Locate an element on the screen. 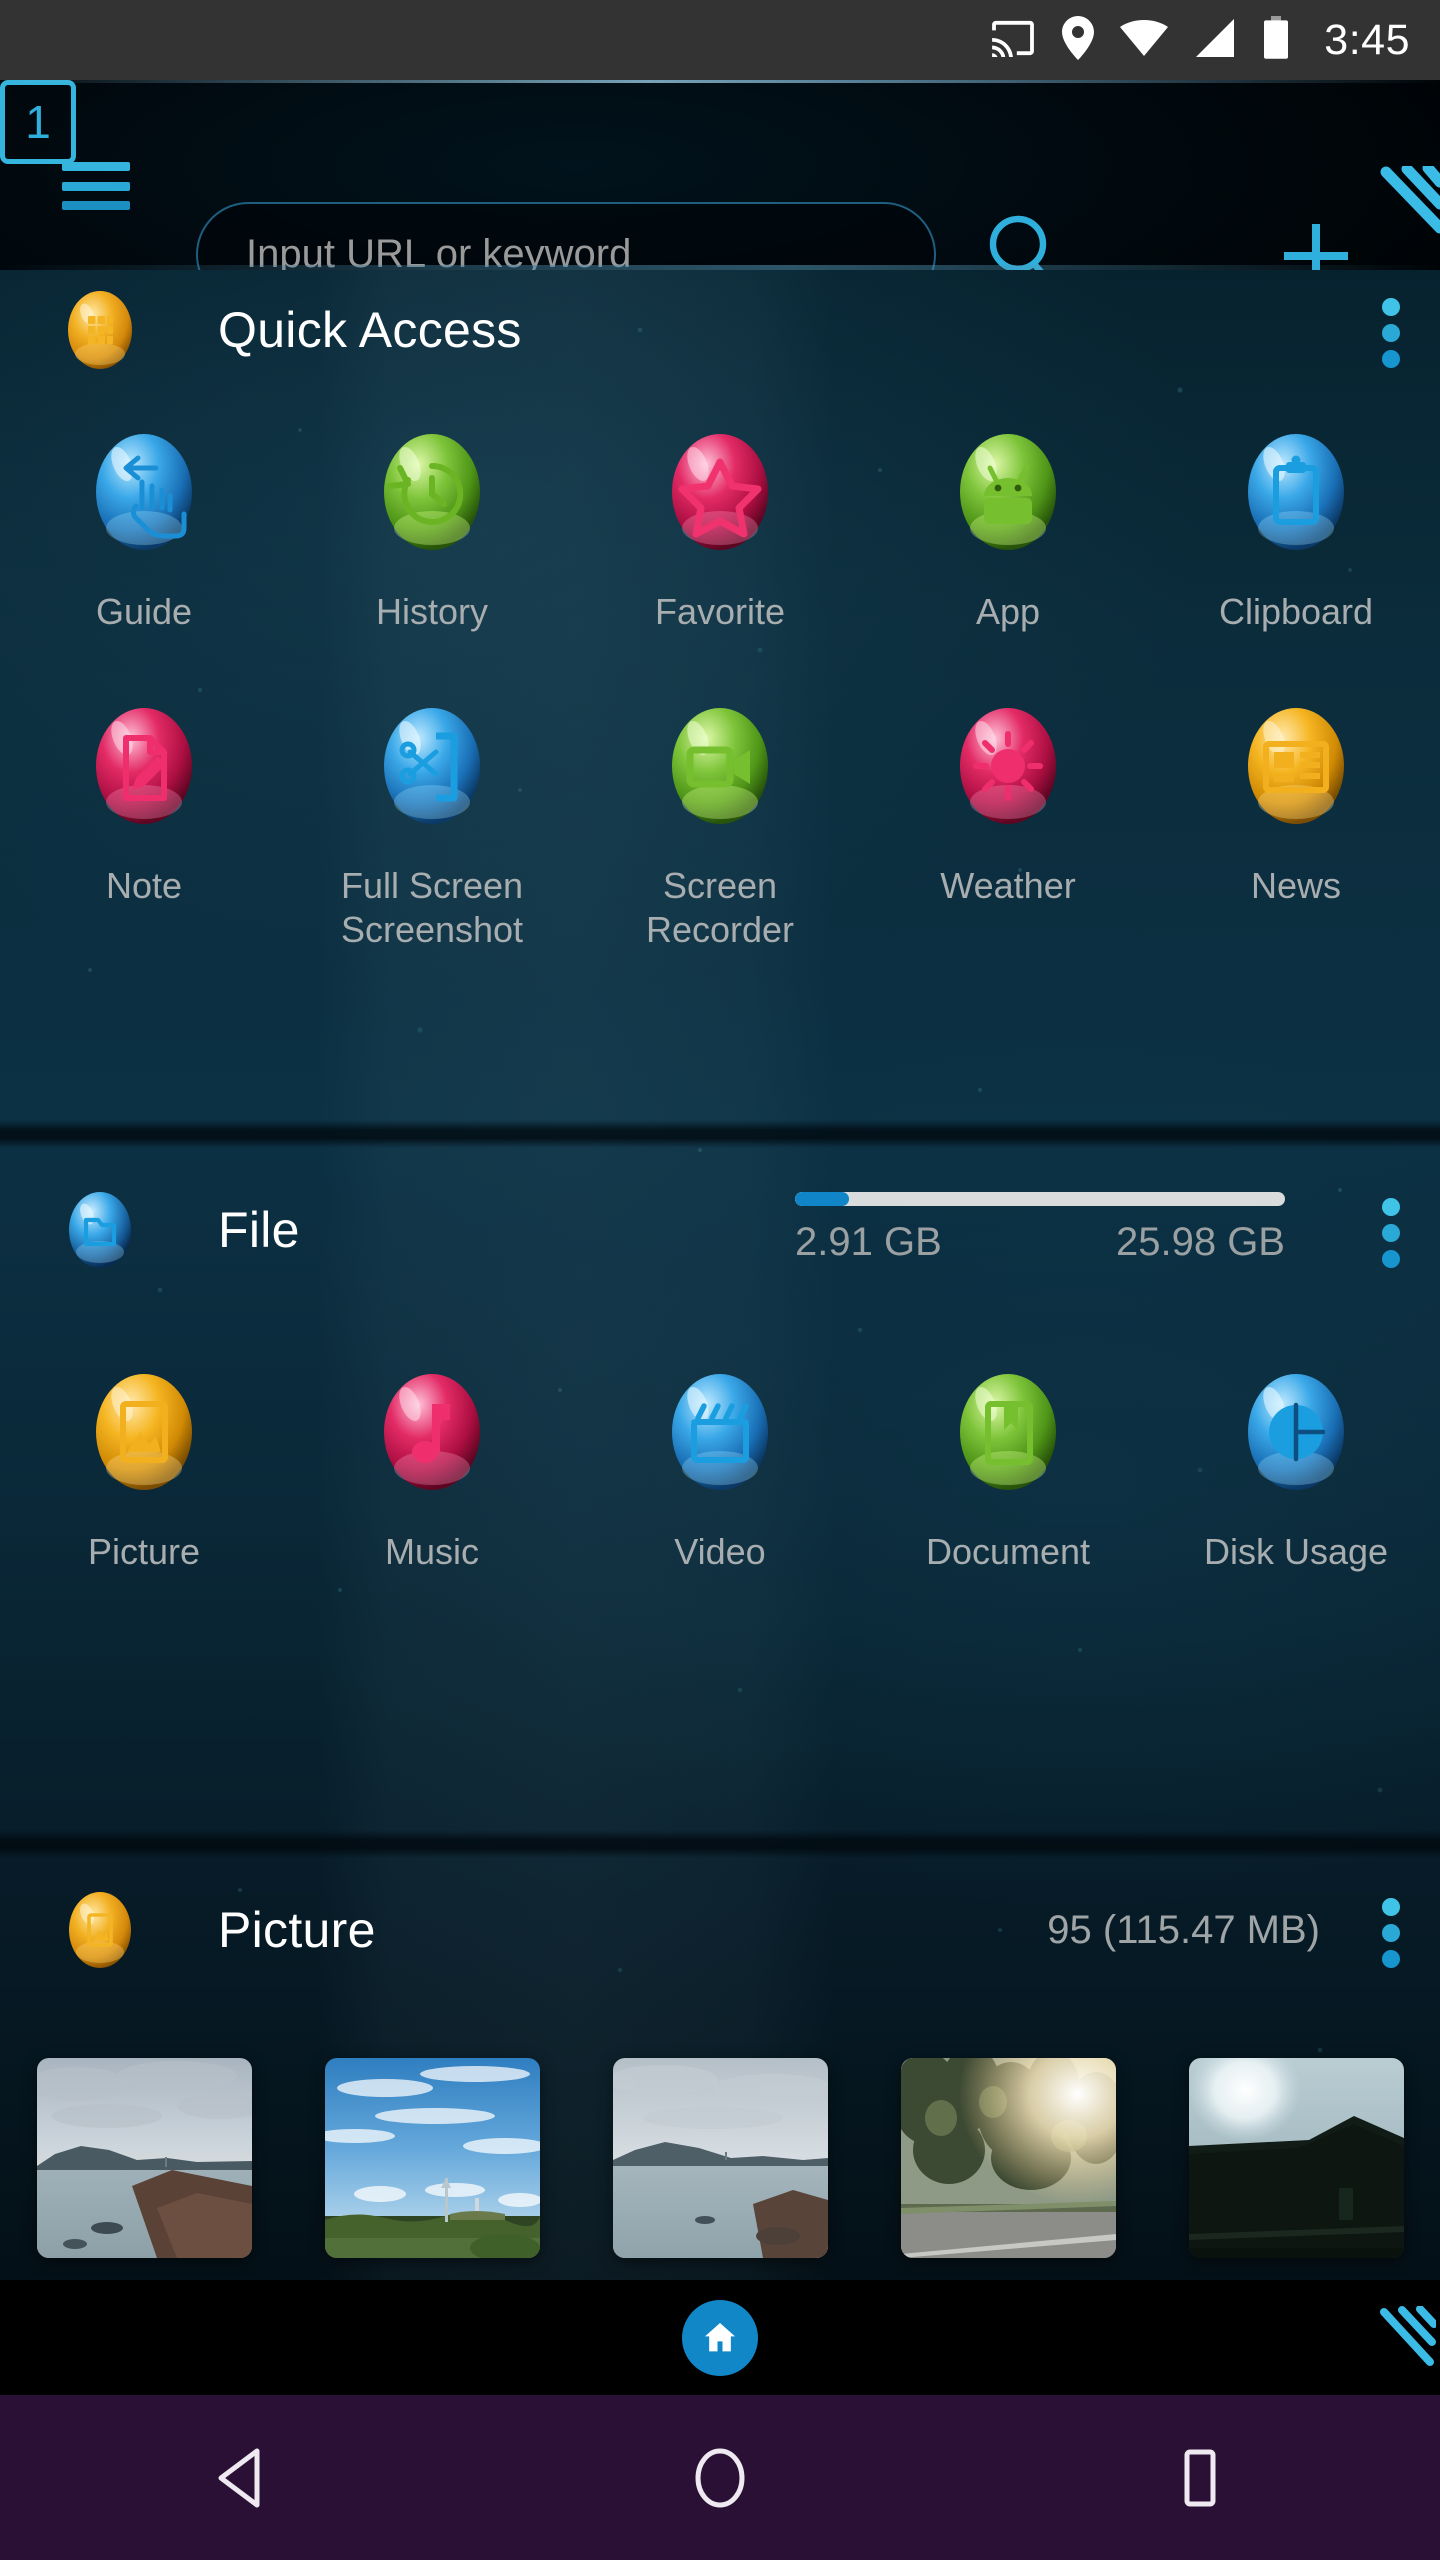 The width and height of the screenshot is (1440, 2560). grid-apps-icon is located at coordinates (100, 330).